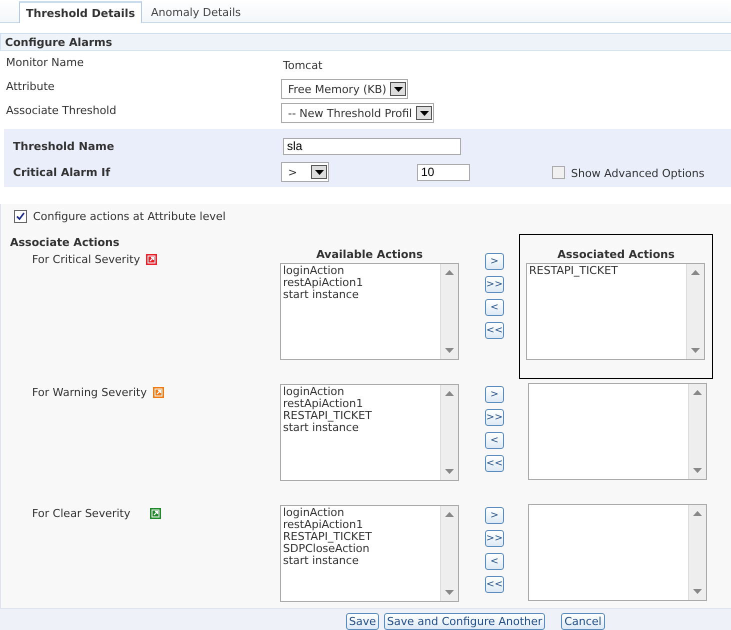 This screenshot has width=731, height=630. I want to click on available-actions-list: loginAction restApiAction1 RESTAPI_TICKET SDPCloseAction start instance, so click(369, 553).